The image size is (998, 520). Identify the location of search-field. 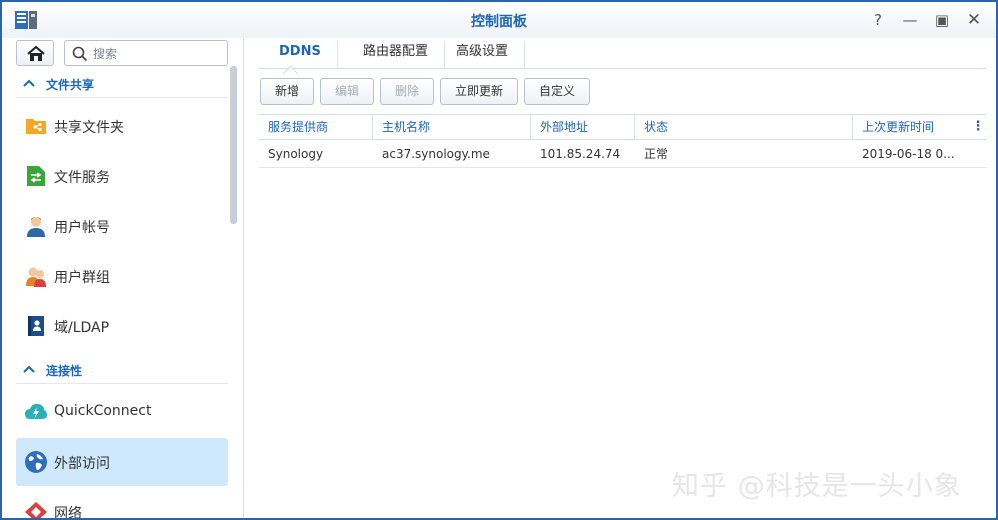
(146, 53).